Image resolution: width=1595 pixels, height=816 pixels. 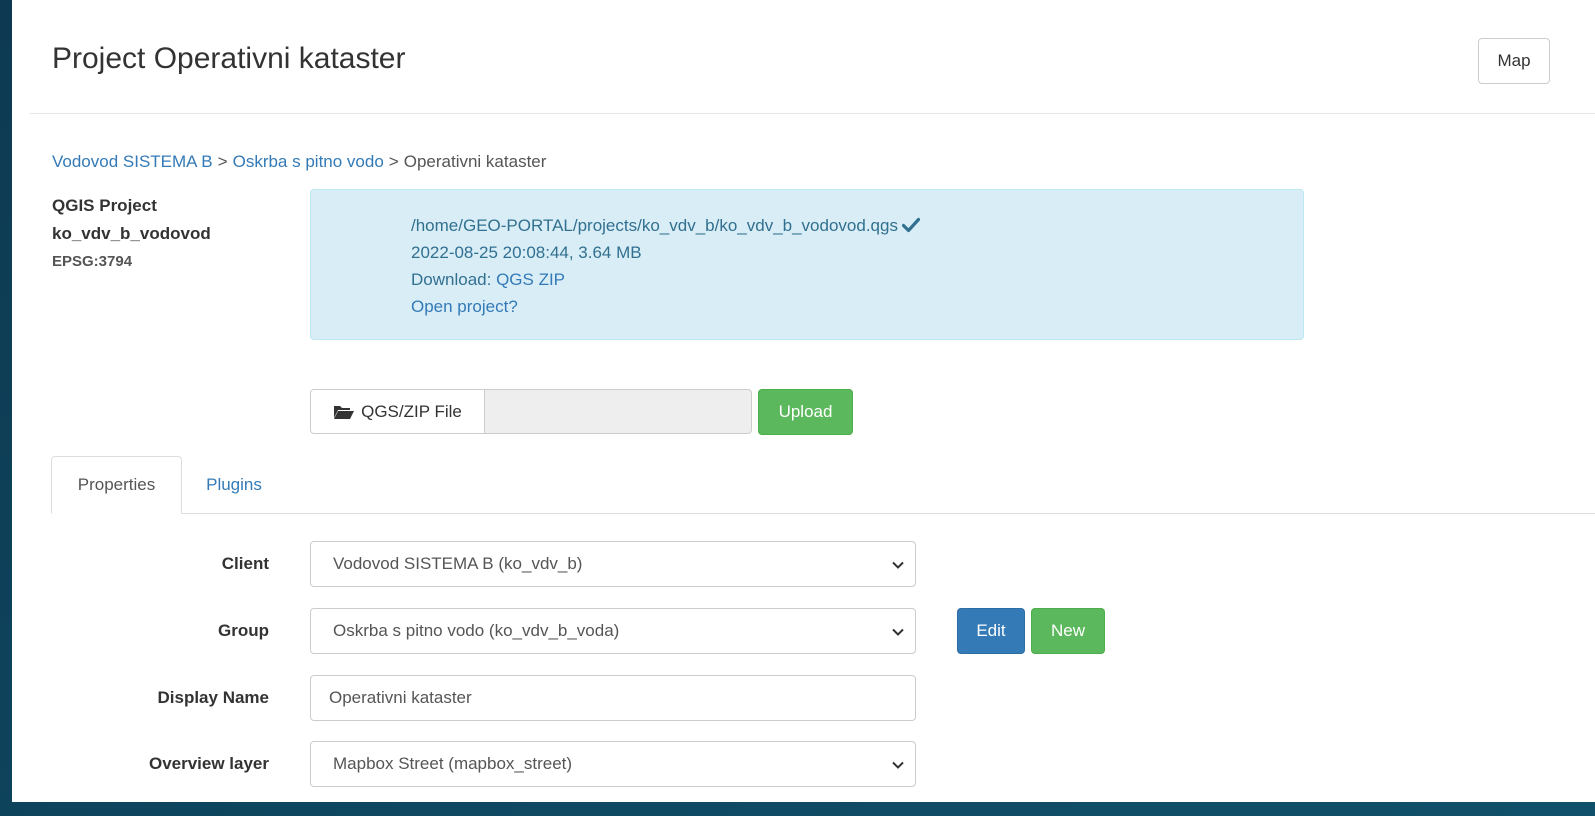 I want to click on display-name-input, so click(x=613, y=698).